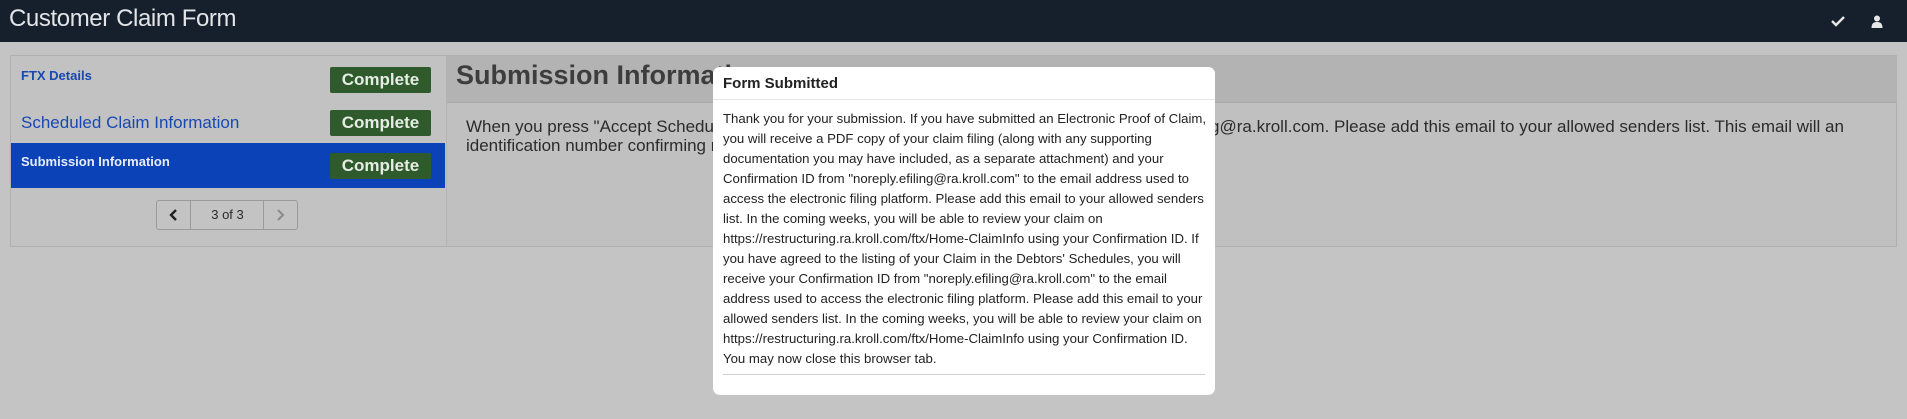 Image resolution: width=1907 pixels, height=419 pixels. I want to click on sidebar-item-ftx-details: FTX Details Complete, so click(228, 77).